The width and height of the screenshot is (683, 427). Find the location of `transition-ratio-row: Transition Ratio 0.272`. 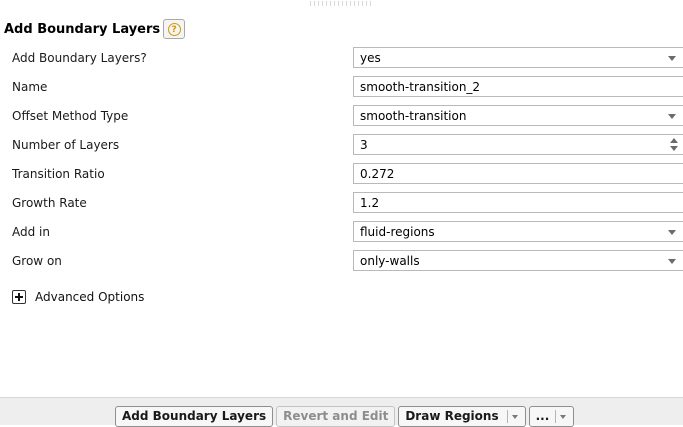

transition-ratio-row: Transition Ratio 0.272 is located at coordinates (341, 174).